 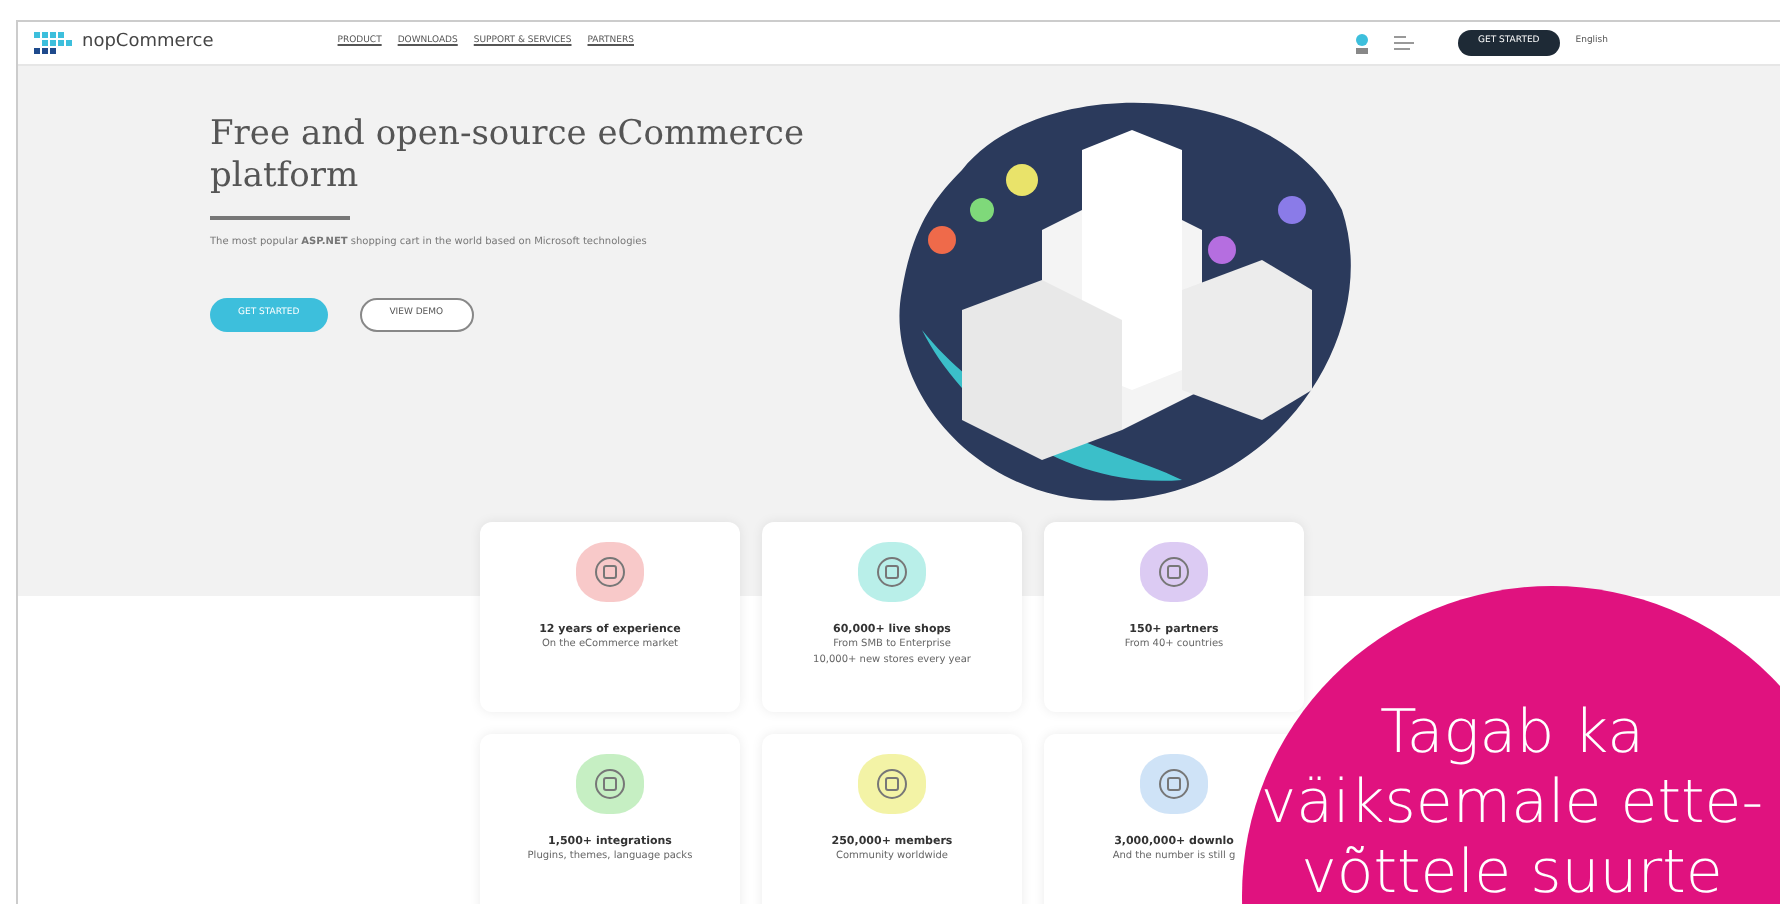 What do you see at coordinates (1512, 871) in the screenshot?
I see `callout-text: võttele suurte` at bounding box center [1512, 871].